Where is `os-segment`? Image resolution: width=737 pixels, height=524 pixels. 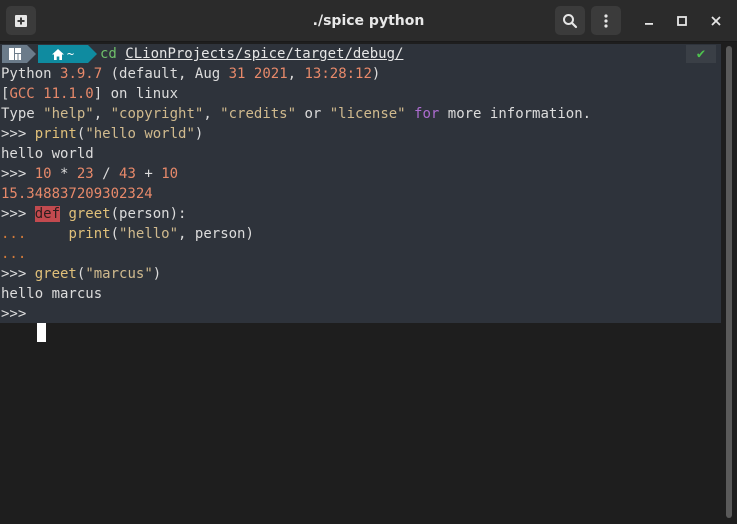
os-segment is located at coordinates (14, 54).